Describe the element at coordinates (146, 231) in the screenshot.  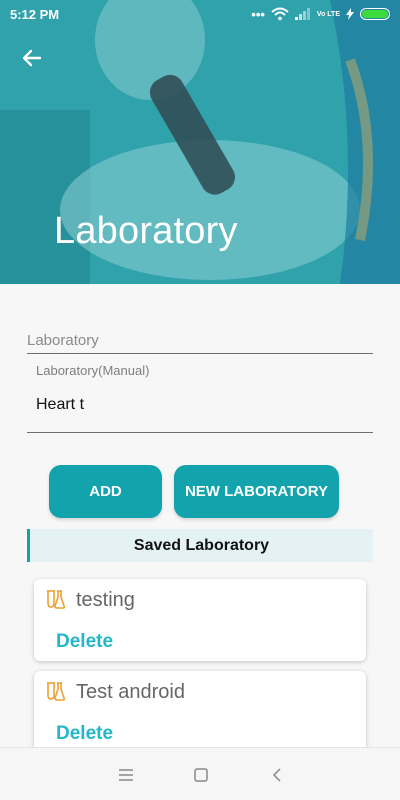
I see `page-title: Laboratory` at that location.